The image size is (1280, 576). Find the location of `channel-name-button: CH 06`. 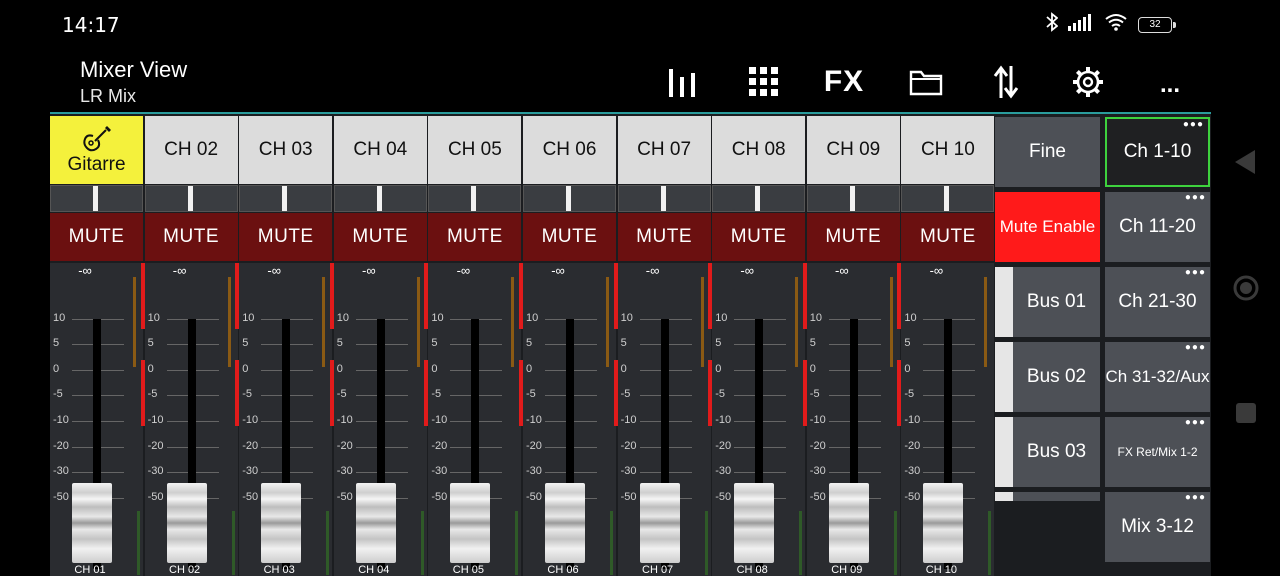

channel-name-button: CH 06 is located at coordinates (569, 150).